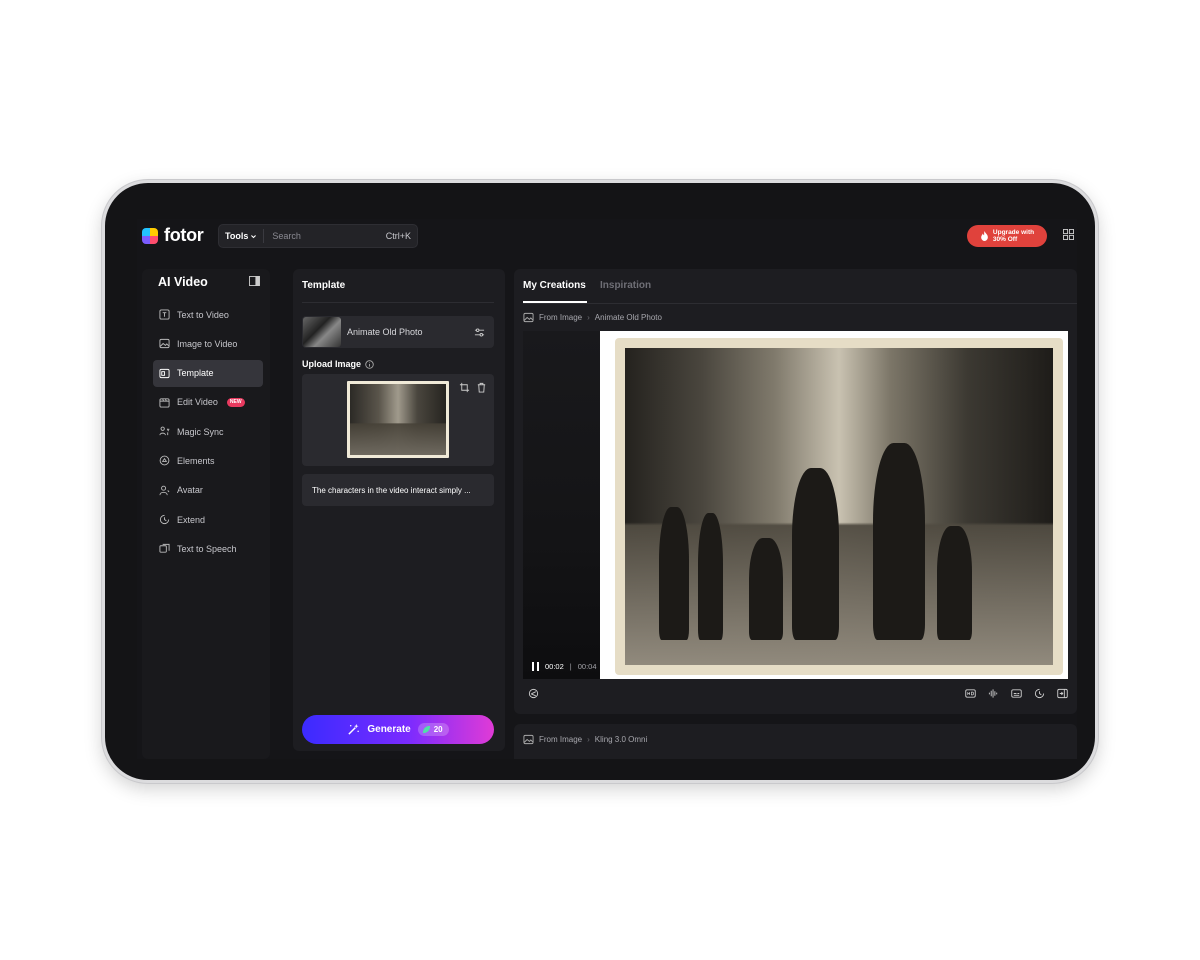 The width and height of the screenshot is (1200, 960). Describe the element at coordinates (438, 729) in the screenshot. I see `credits-count: 20` at that location.